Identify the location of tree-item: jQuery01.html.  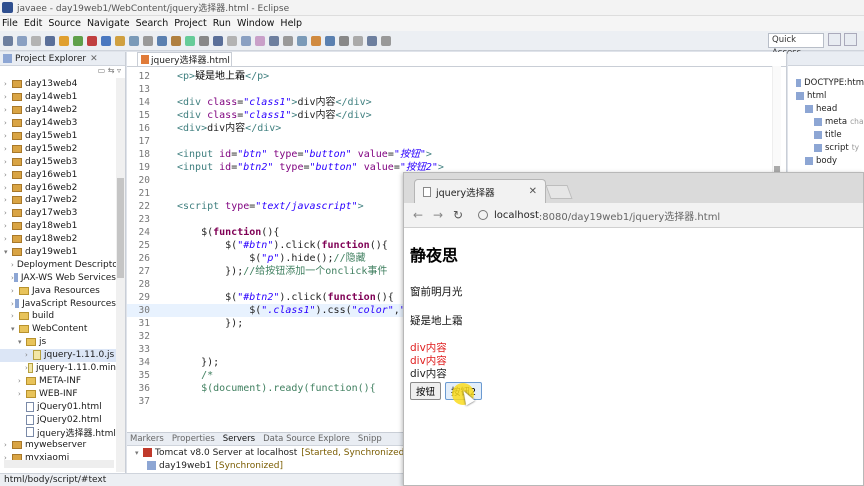
(58, 406).